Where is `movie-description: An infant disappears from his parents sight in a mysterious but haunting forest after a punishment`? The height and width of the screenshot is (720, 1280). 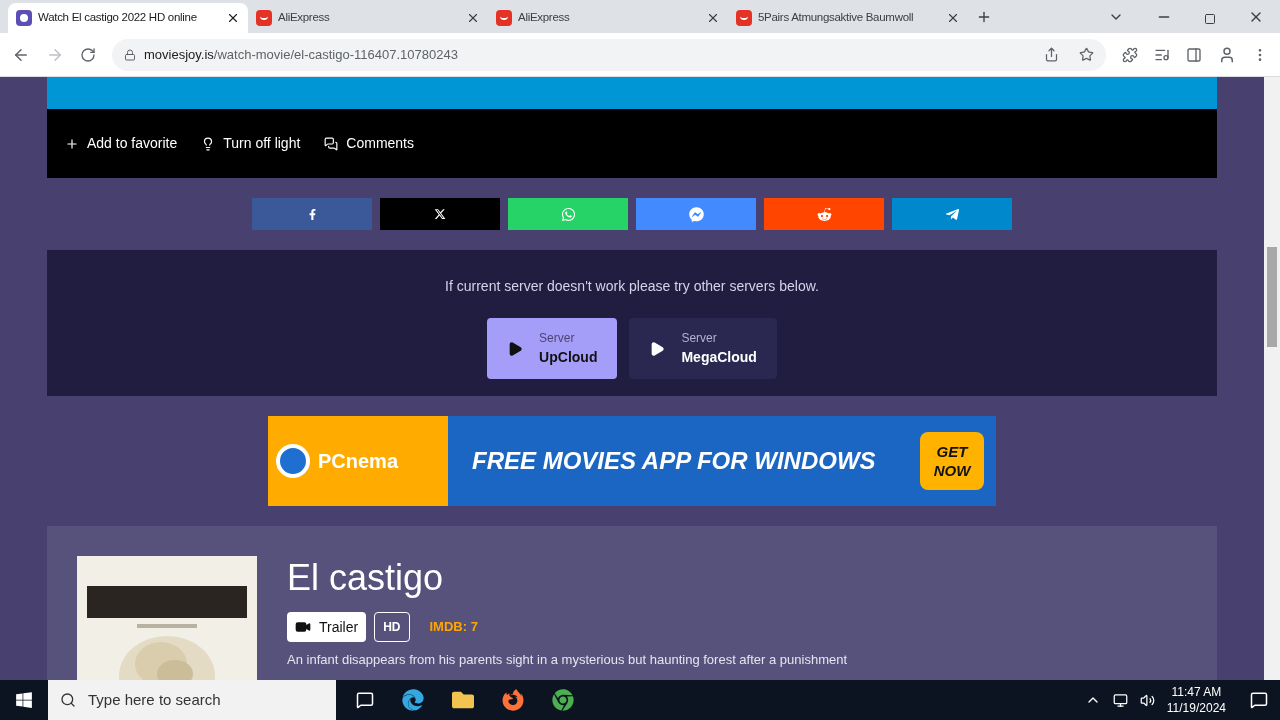
movie-description: An infant disappears from his parents sight in a mysterious but haunting forest after a punishment is located at coordinates (567, 660).